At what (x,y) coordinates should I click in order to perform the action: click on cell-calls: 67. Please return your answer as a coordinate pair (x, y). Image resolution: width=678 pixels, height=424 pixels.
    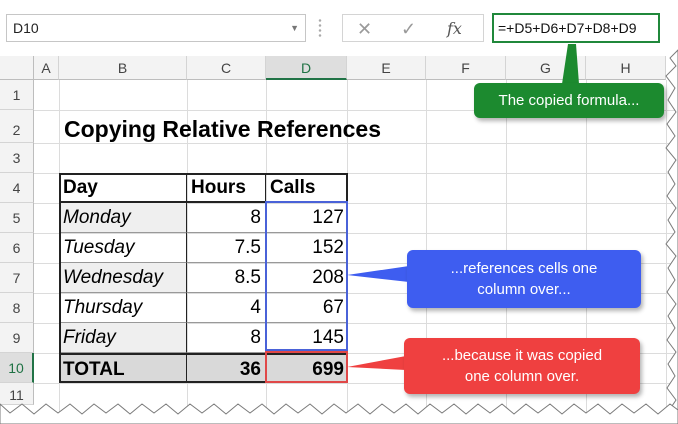
    Looking at the image, I should click on (307, 308).